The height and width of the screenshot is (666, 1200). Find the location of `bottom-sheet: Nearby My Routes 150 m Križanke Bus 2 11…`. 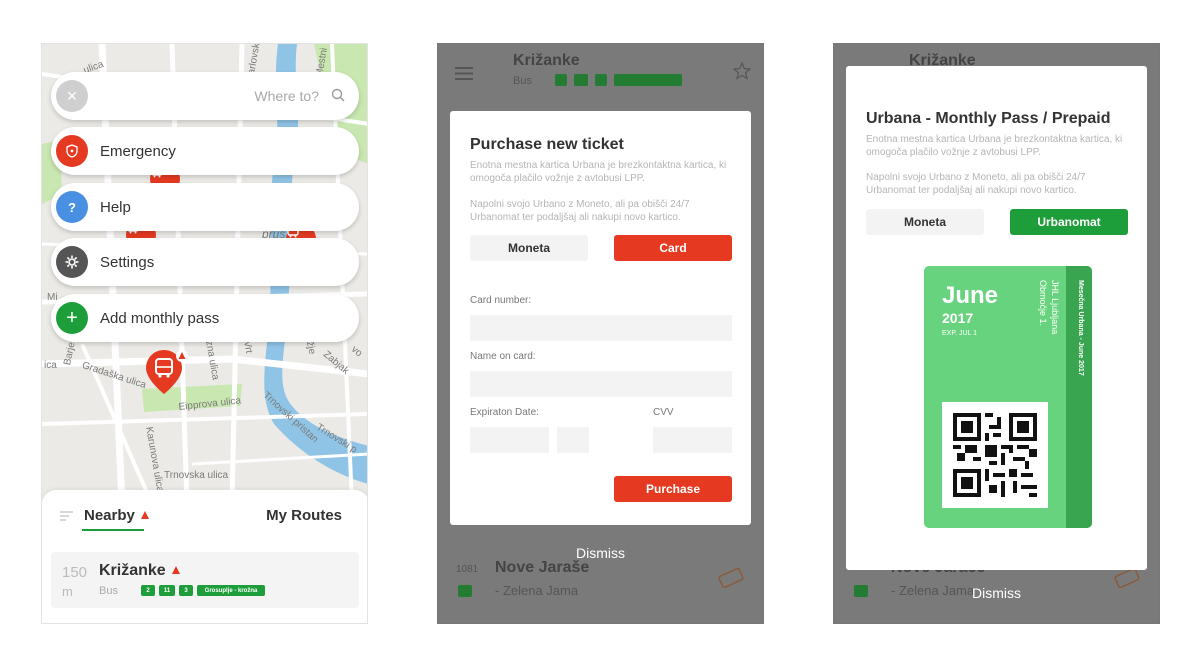

bottom-sheet: Nearby My Routes 150 m Križanke Bus 2 11… is located at coordinates (204, 556).